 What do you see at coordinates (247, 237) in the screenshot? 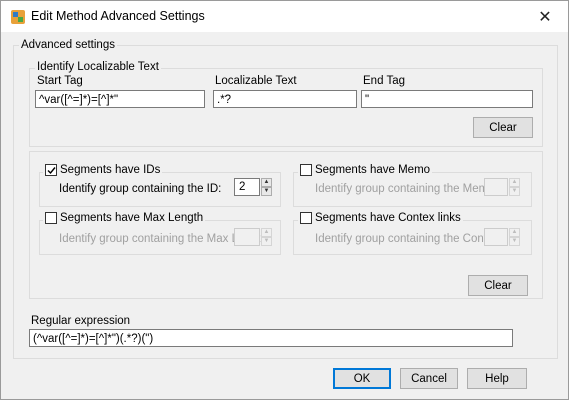
I see `segments-maxlength-input` at bounding box center [247, 237].